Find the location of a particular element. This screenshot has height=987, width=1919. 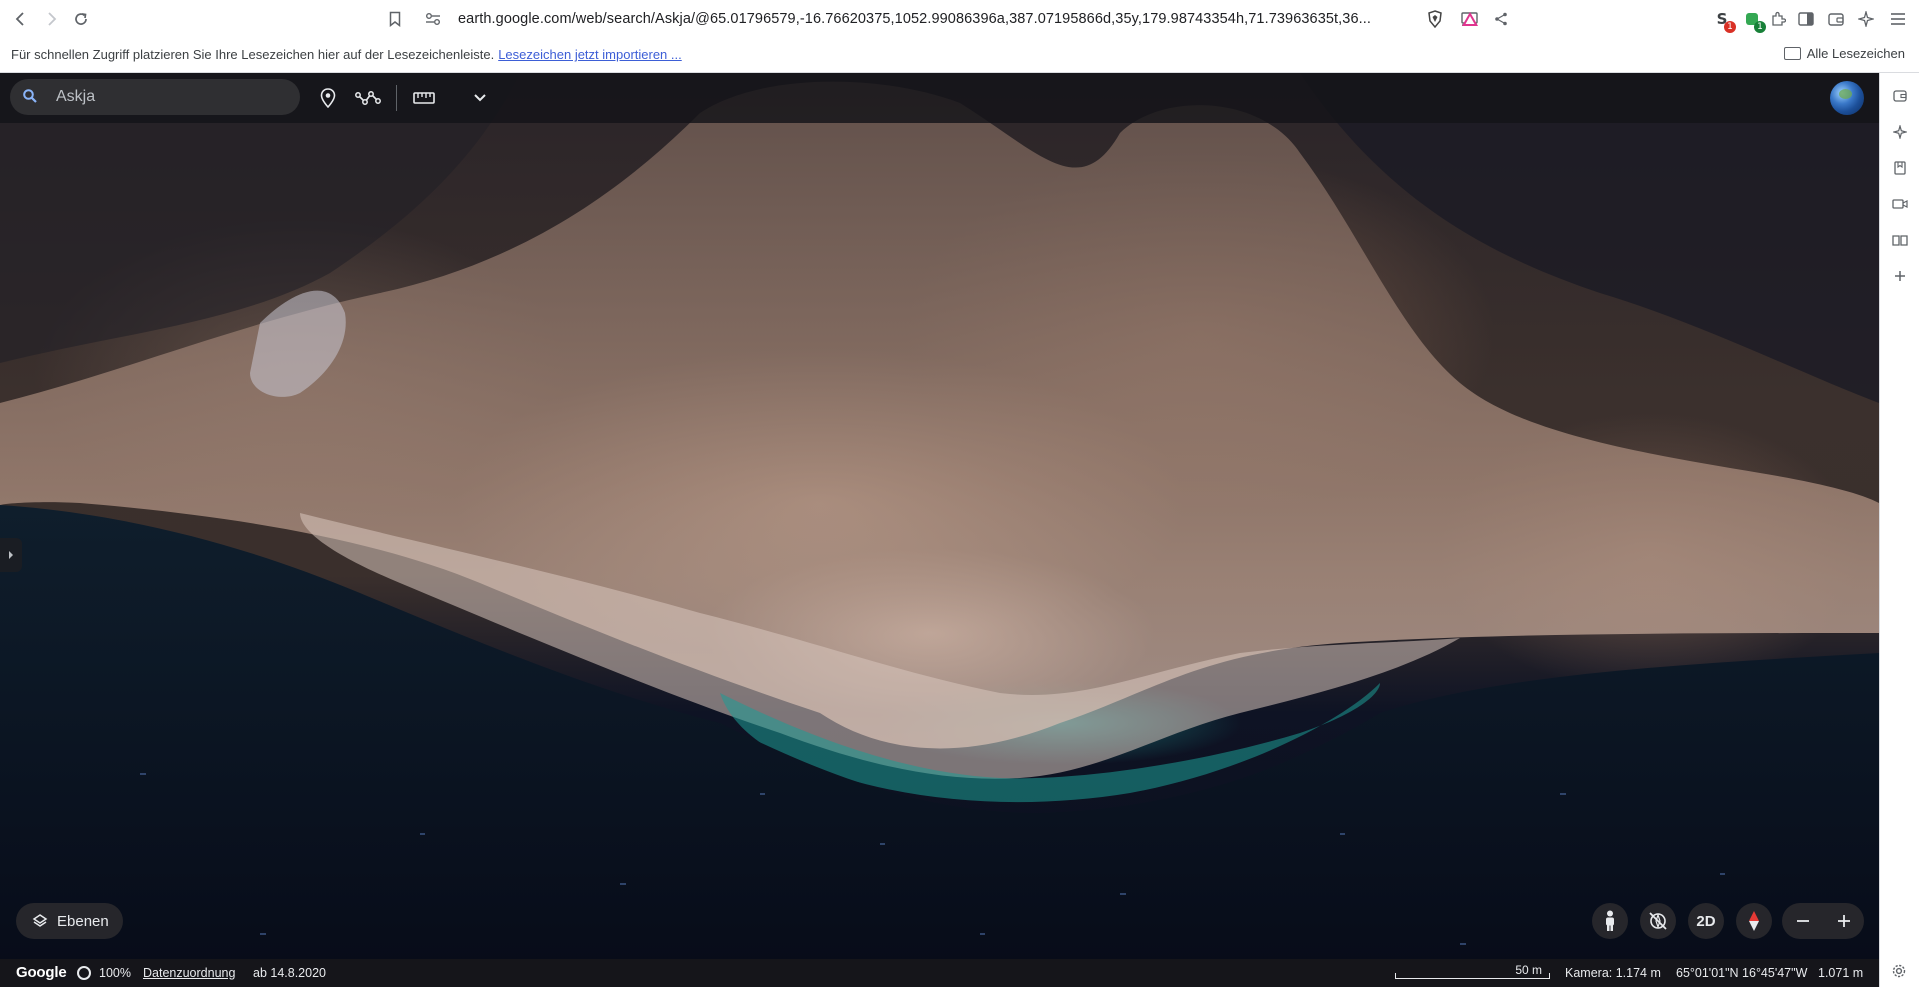

scale-bar is located at coordinates (1472, 976).